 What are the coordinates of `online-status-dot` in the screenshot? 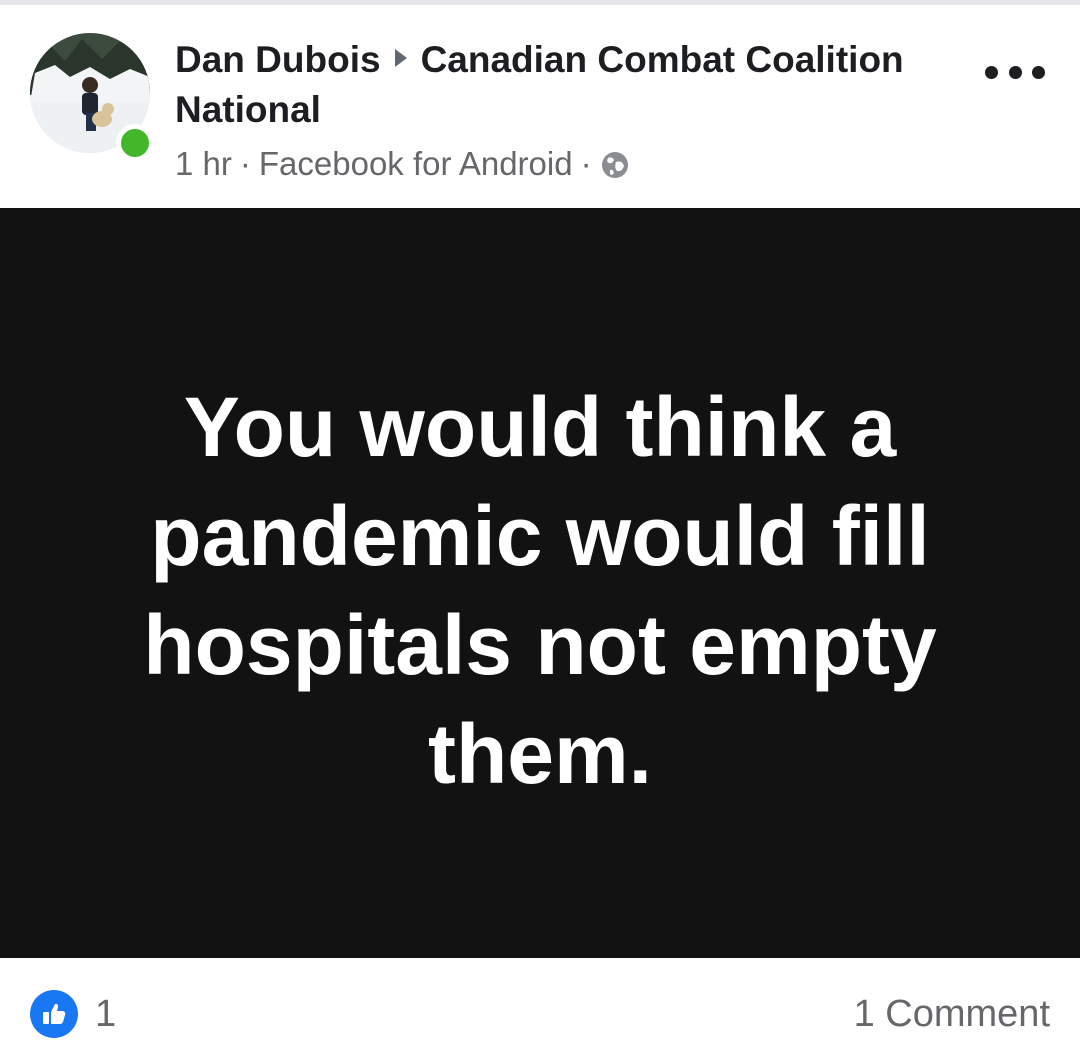 It's located at (135, 143).